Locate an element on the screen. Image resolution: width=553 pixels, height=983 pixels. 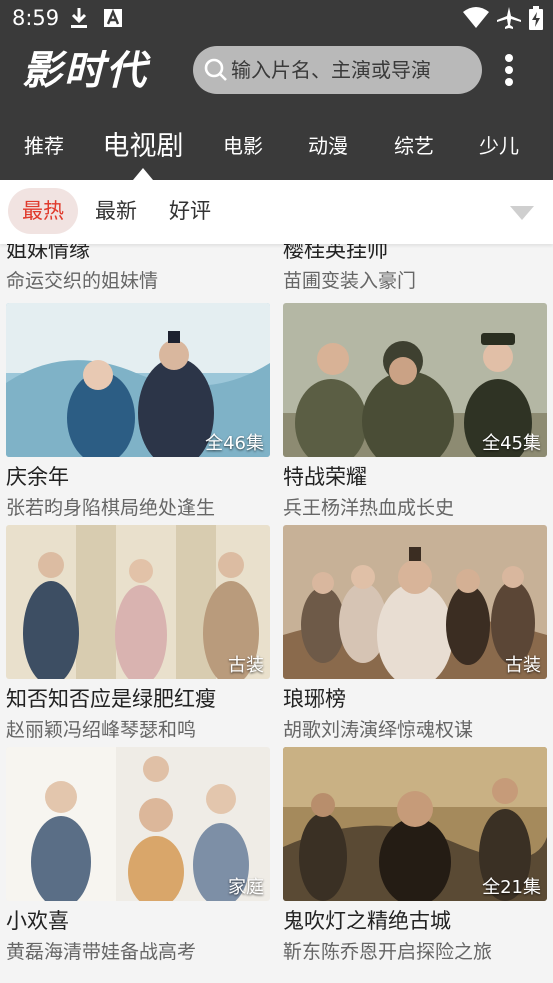
more-options-button is located at coordinates (509, 70).